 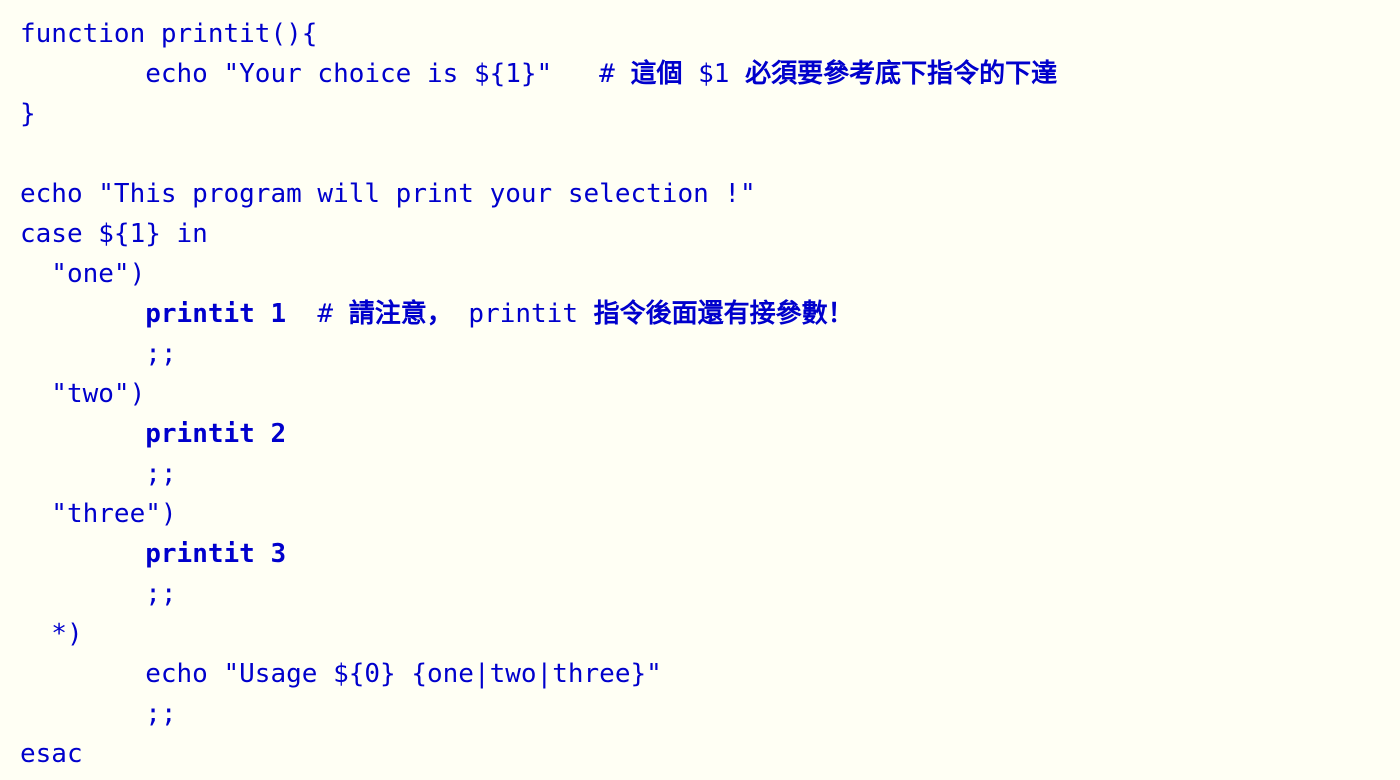 What do you see at coordinates (216, 434) in the screenshot?
I see `code-call: printit 2` at bounding box center [216, 434].